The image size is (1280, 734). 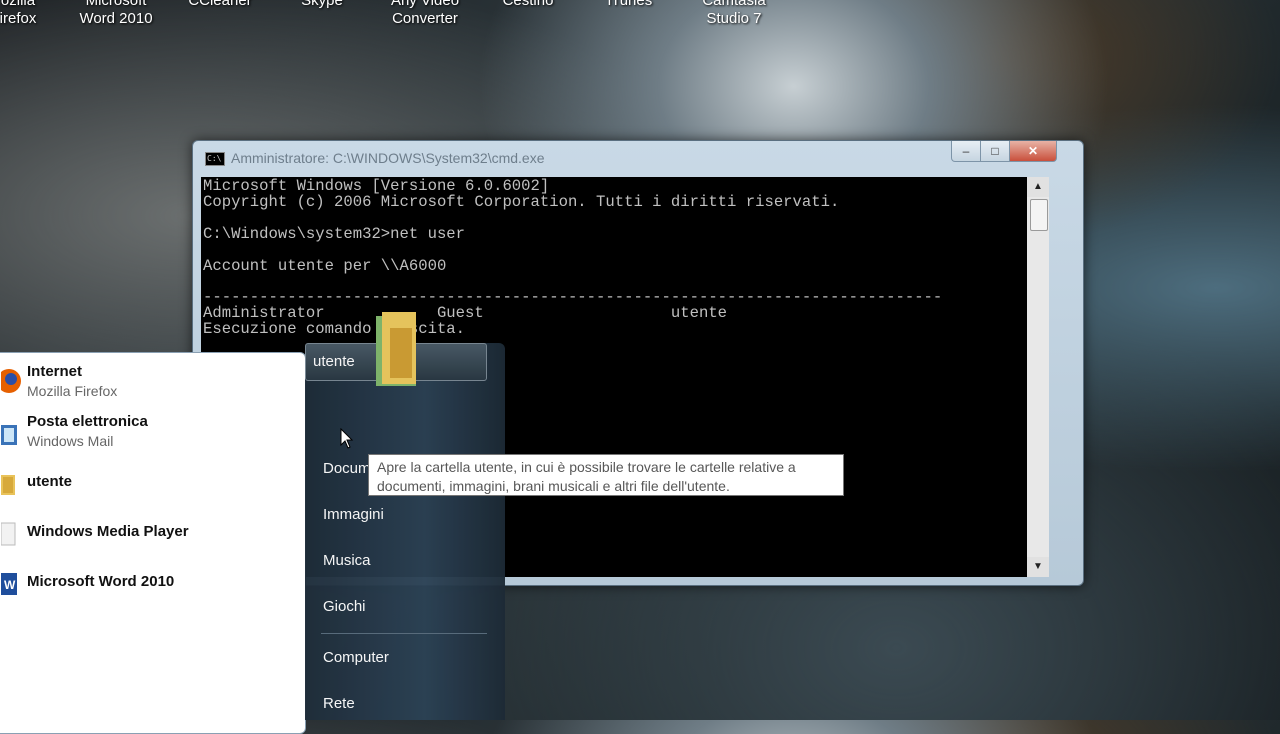 What do you see at coordinates (18, 13) in the screenshot?
I see `desktop-icon-label: ozilla irefox` at bounding box center [18, 13].